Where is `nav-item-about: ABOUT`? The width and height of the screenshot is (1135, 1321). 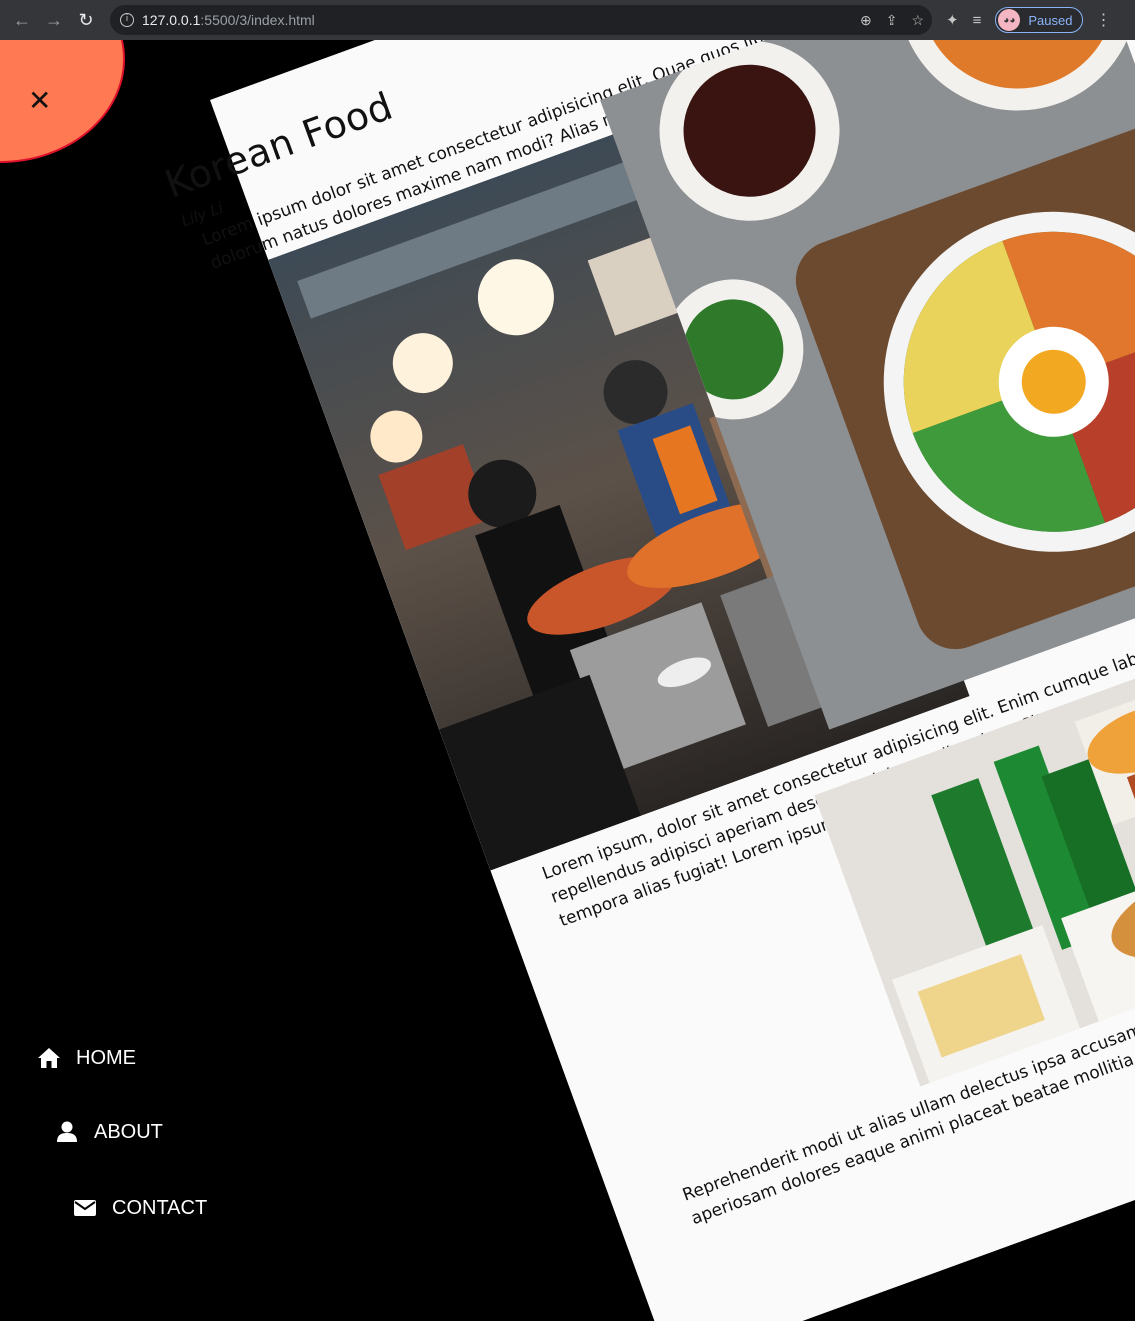
nav-item-about: ABOUT is located at coordinates (108, 1132).